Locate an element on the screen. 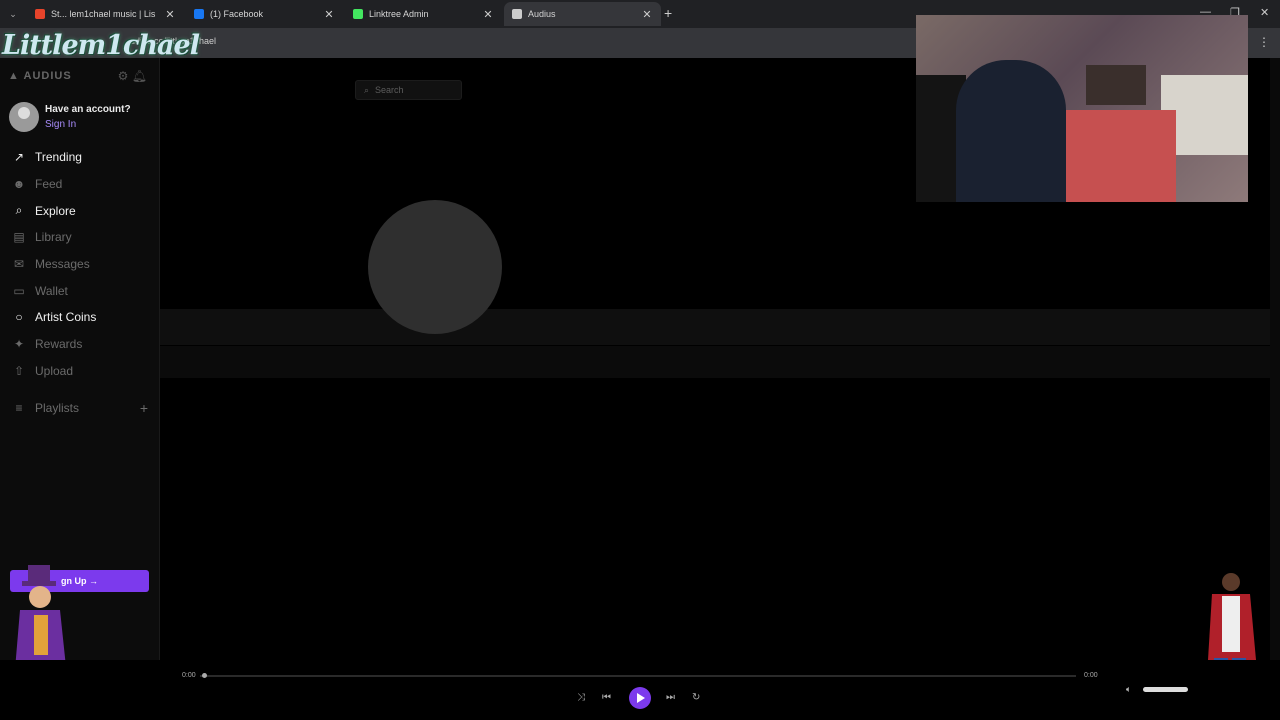  stream-logo-text: Littlem1chael is located at coordinates (101, 45).